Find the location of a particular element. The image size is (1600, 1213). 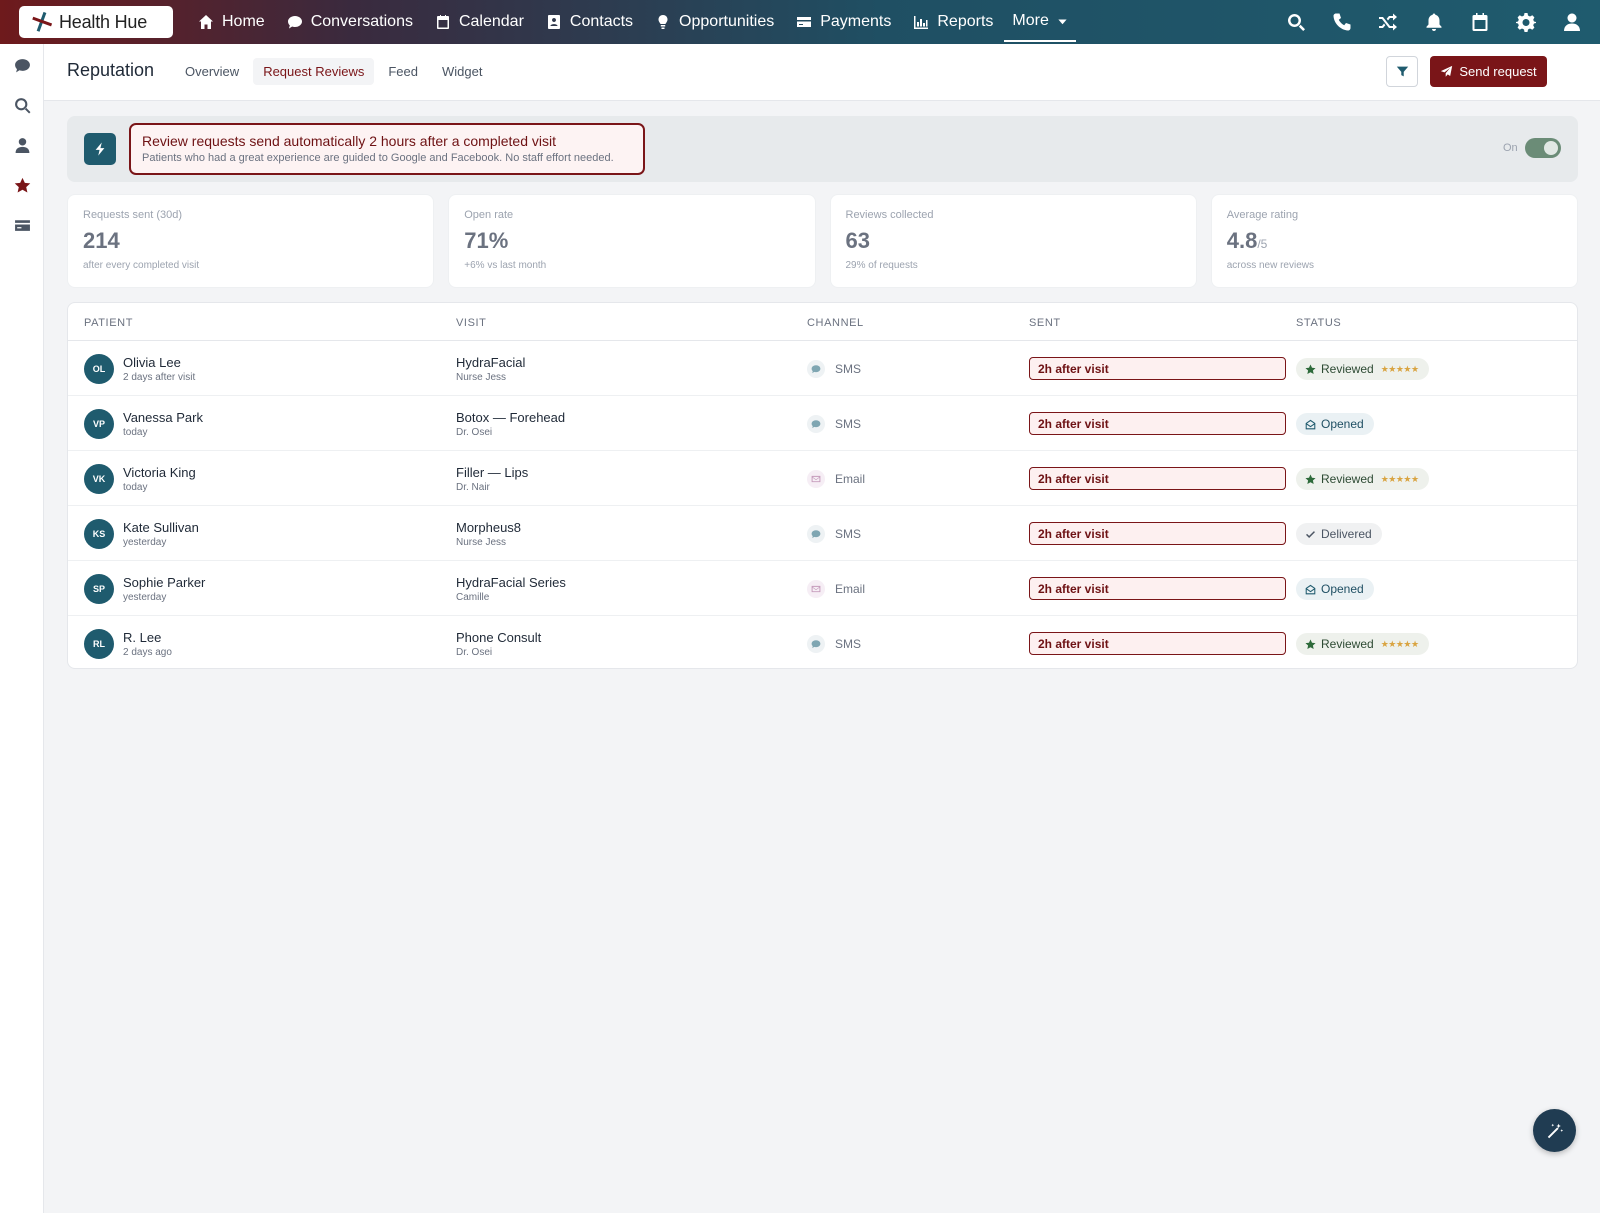

bar-chart-icon is located at coordinates (921, 22).